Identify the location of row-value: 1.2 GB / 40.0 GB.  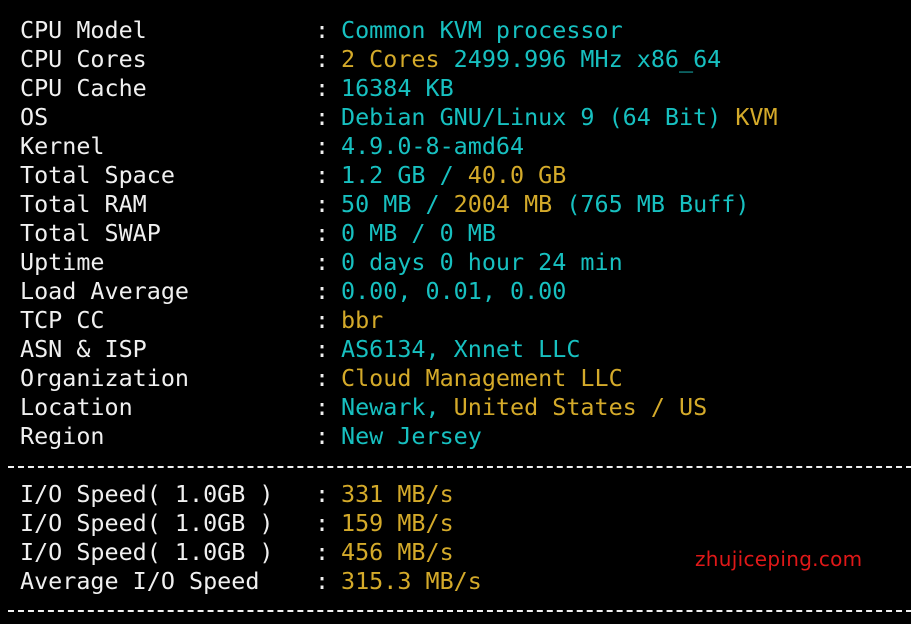
(453, 175).